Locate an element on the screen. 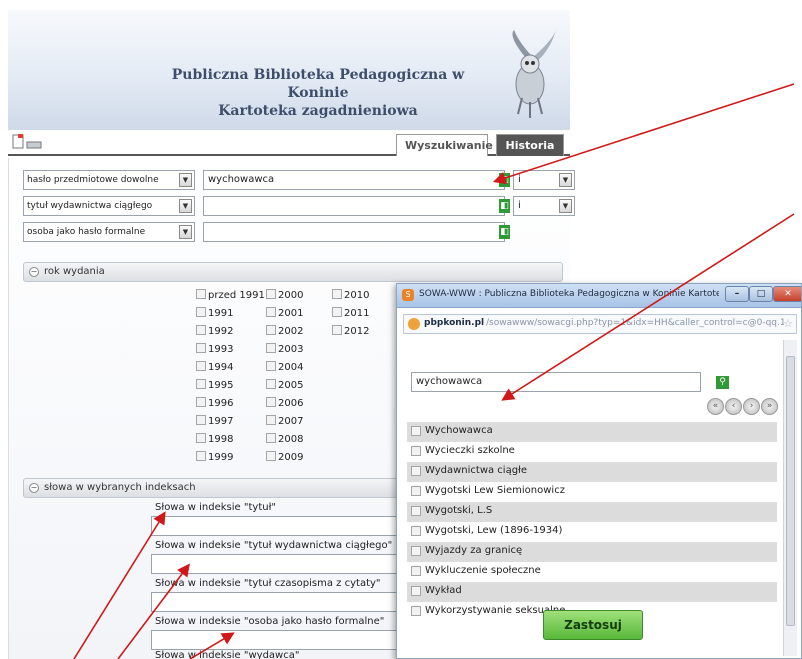 This screenshot has height=659, width=802. year-checkbox: 2008 is located at coordinates (284, 441).